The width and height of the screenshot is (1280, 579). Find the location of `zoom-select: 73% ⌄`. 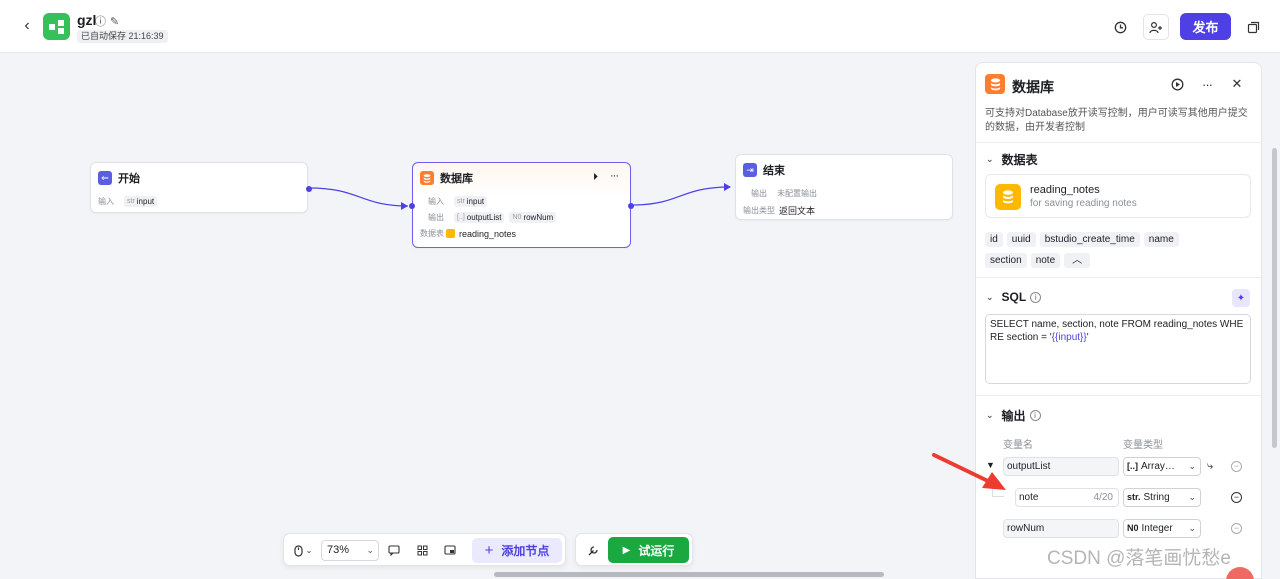

zoom-select: 73% ⌄ is located at coordinates (350, 550).